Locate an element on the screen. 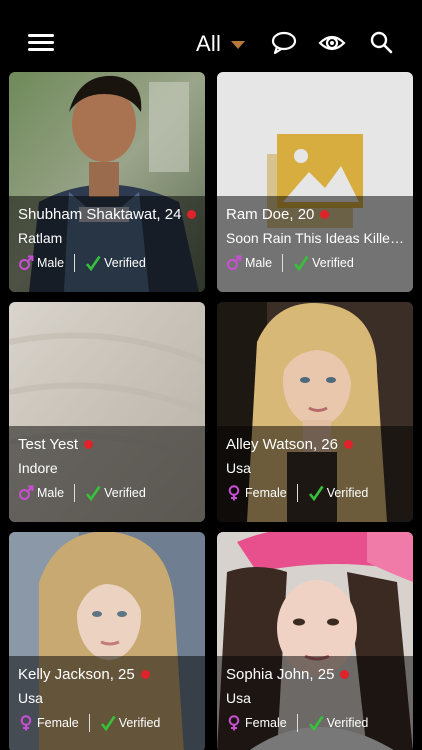 This screenshot has width=422, height=750. name-row: Sophia John, 25 is located at coordinates (288, 674).